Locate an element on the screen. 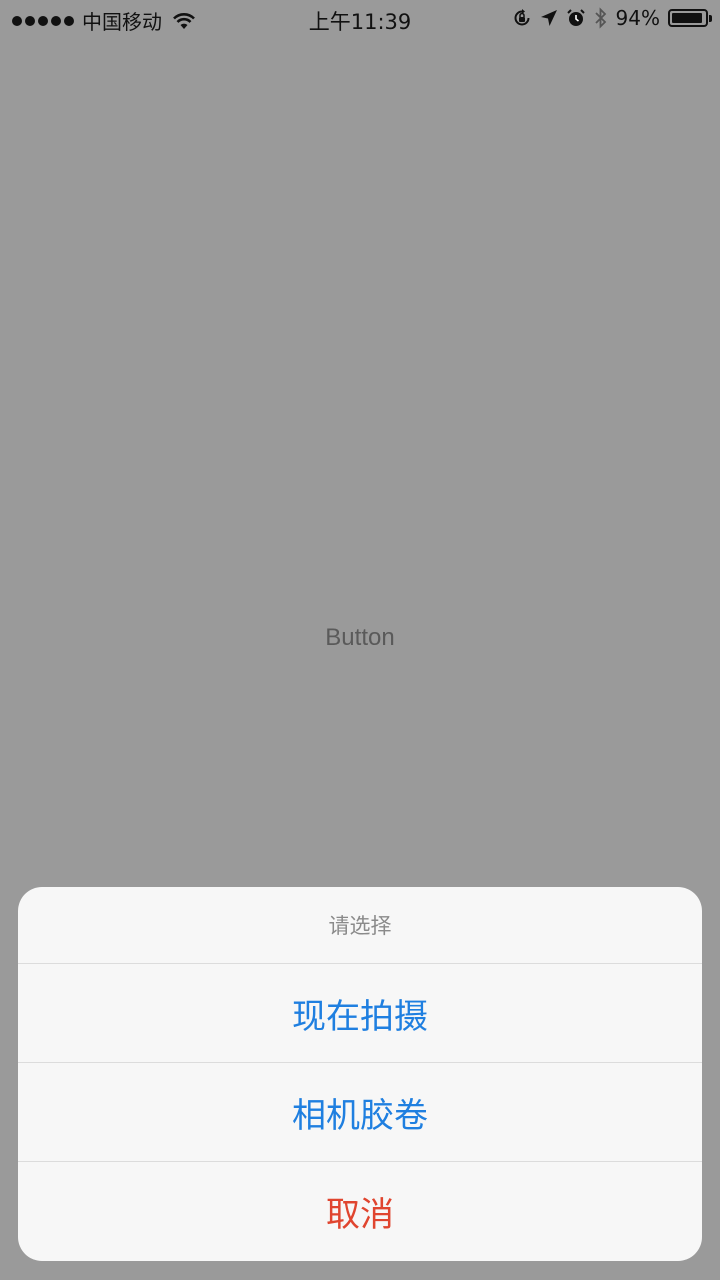 This screenshot has height=1280, width=720. status-bar: 中国移动 上午11:39 94% is located at coordinates (360, 19).